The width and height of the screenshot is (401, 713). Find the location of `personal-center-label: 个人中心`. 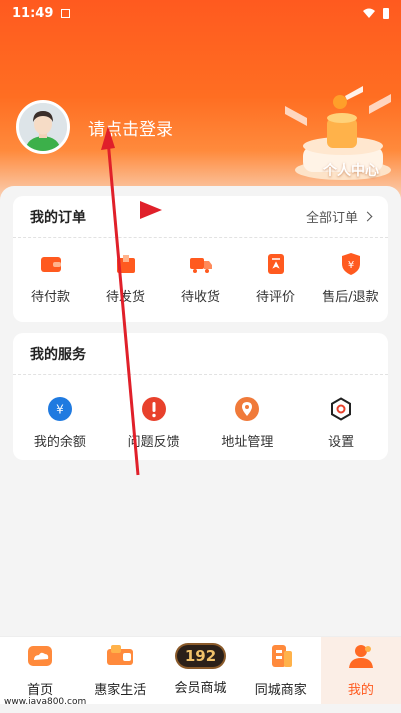

personal-center-label: 个人中心 is located at coordinates (351, 171).